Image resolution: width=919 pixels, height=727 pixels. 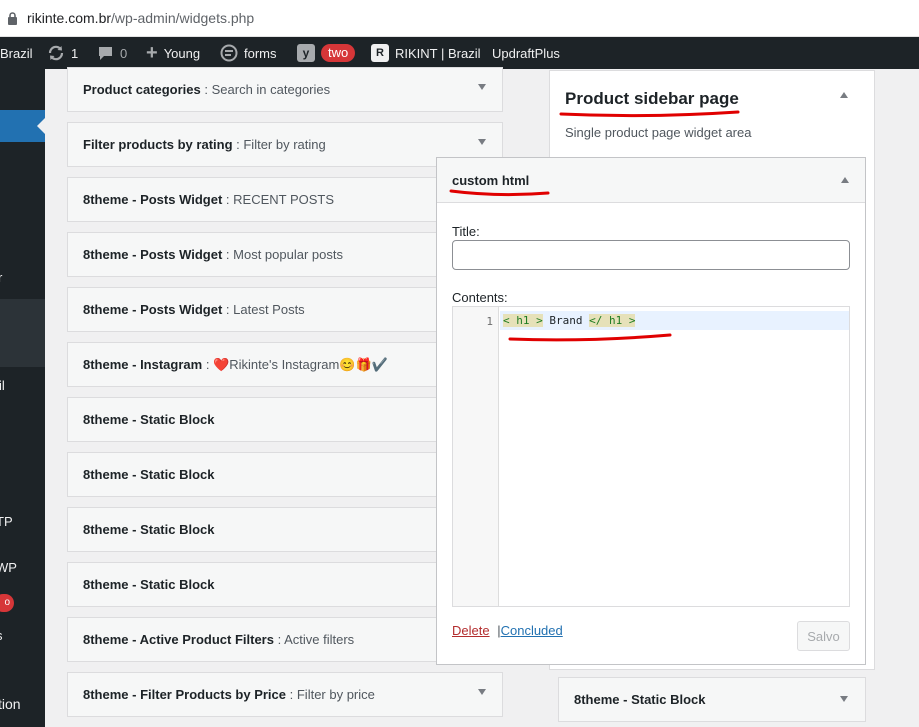 I want to click on widget-title: 8theme - Posts Widget : RECENT POSTS, so click(x=209, y=199).